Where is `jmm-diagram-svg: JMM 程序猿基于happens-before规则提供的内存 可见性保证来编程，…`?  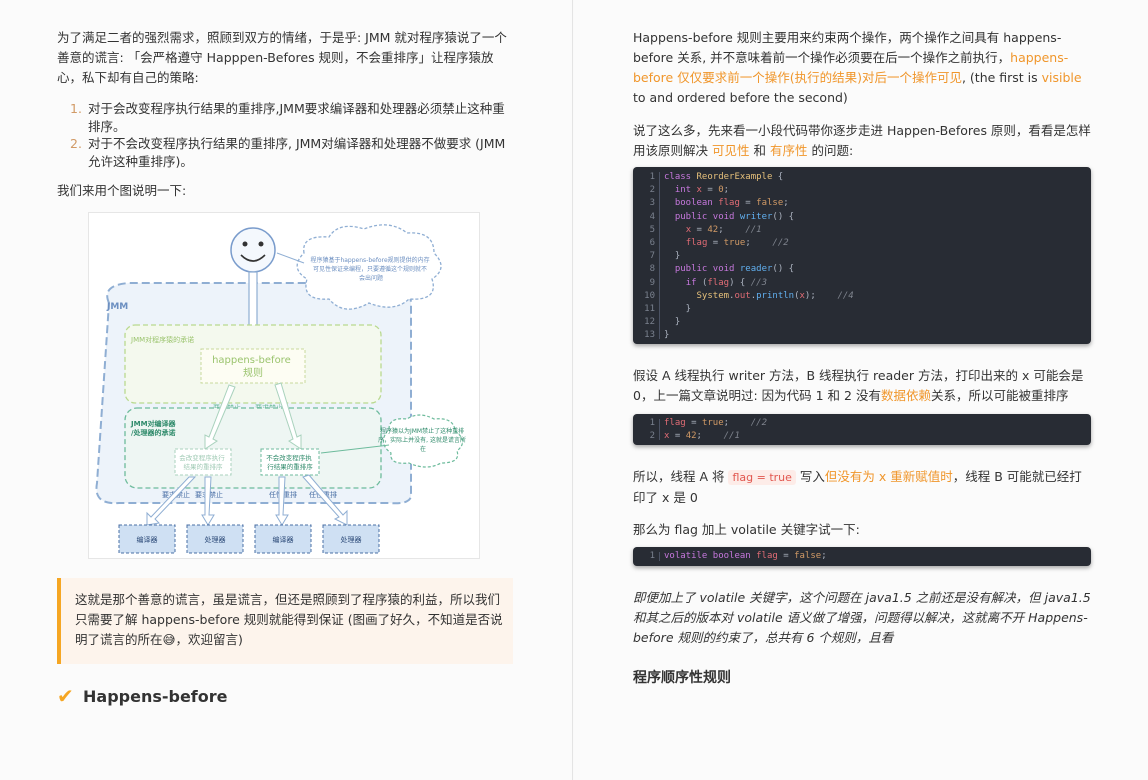
jmm-diagram-svg: JMM 程序猿基于happens-before规则提供的内存 可见性保证来编程，… is located at coordinates (280, 389).